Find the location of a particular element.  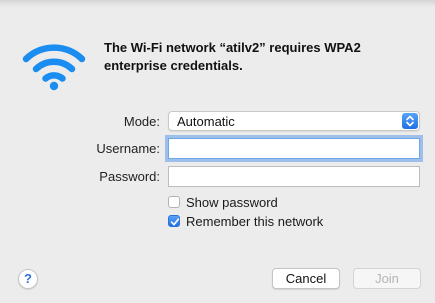

dialog-top-edge is located at coordinates (217, 4).